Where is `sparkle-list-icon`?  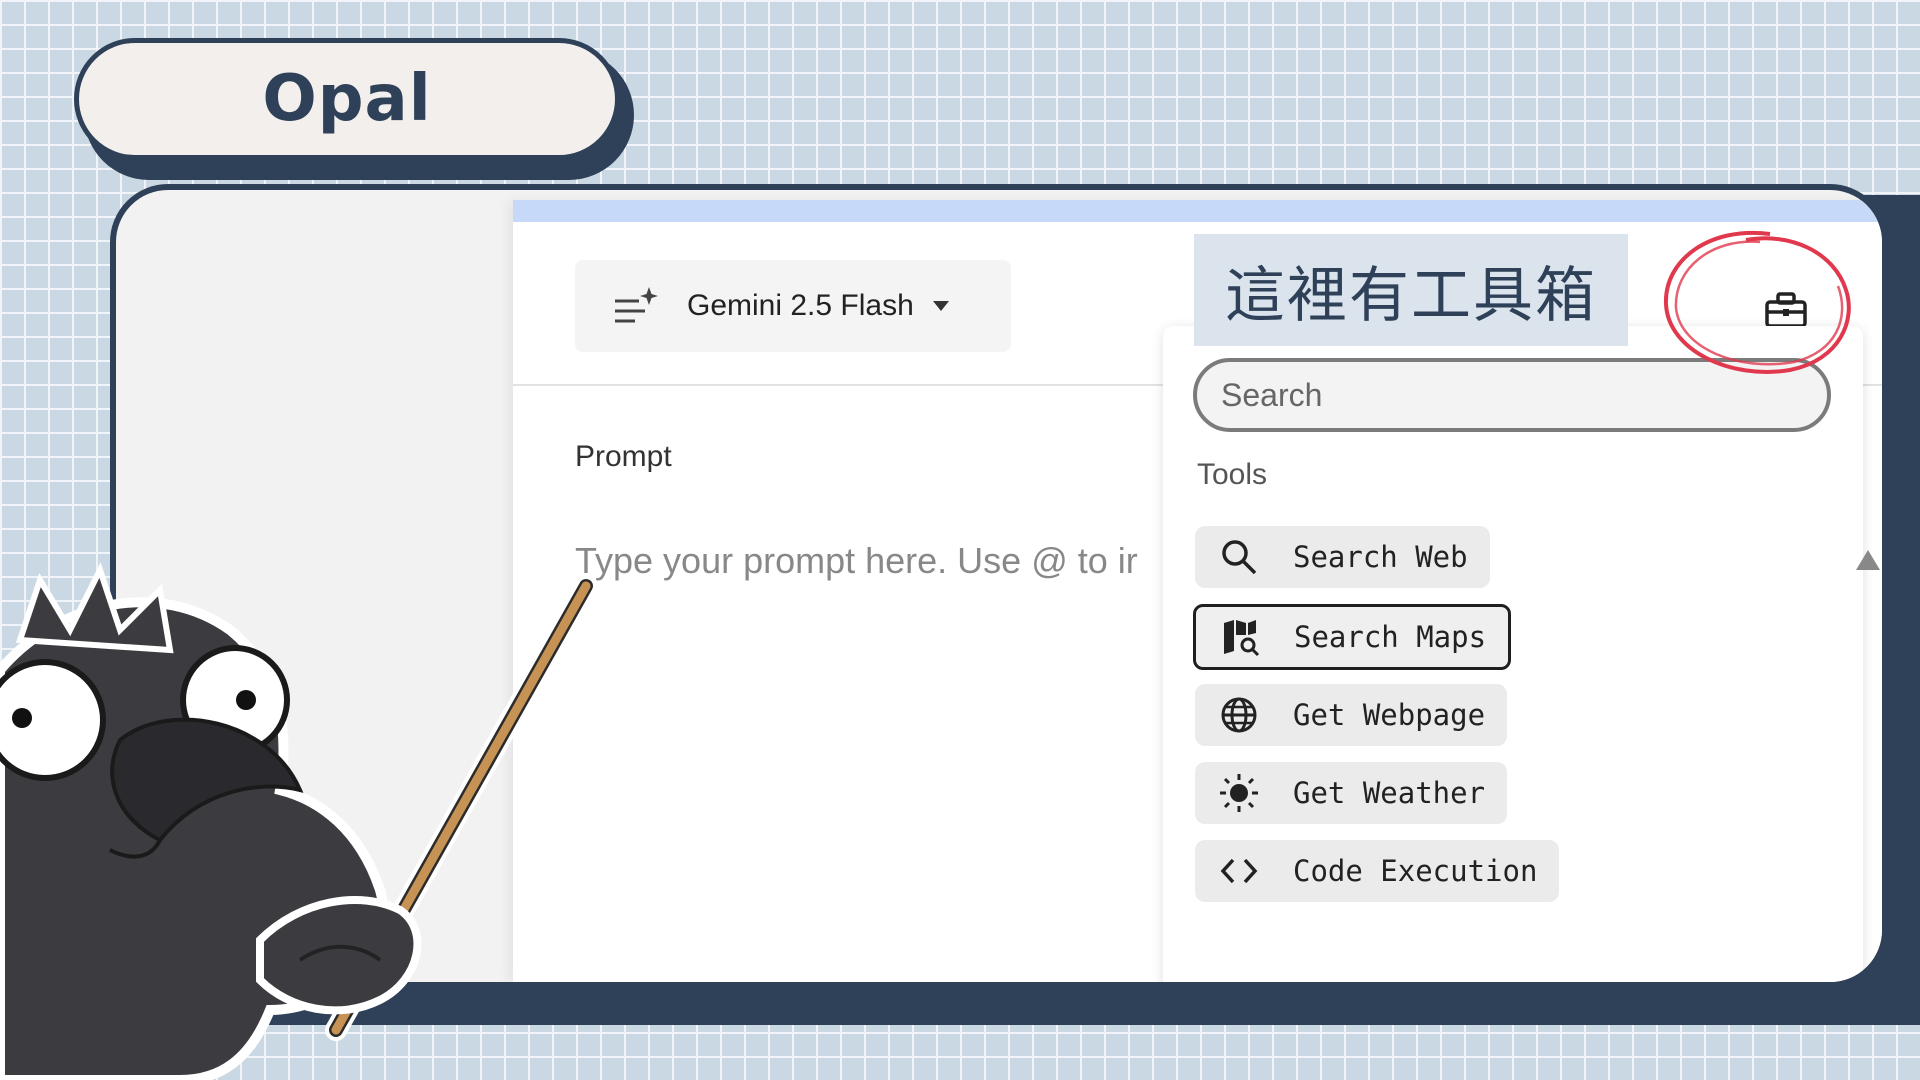
sparkle-list-icon is located at coordinates (636, 305).